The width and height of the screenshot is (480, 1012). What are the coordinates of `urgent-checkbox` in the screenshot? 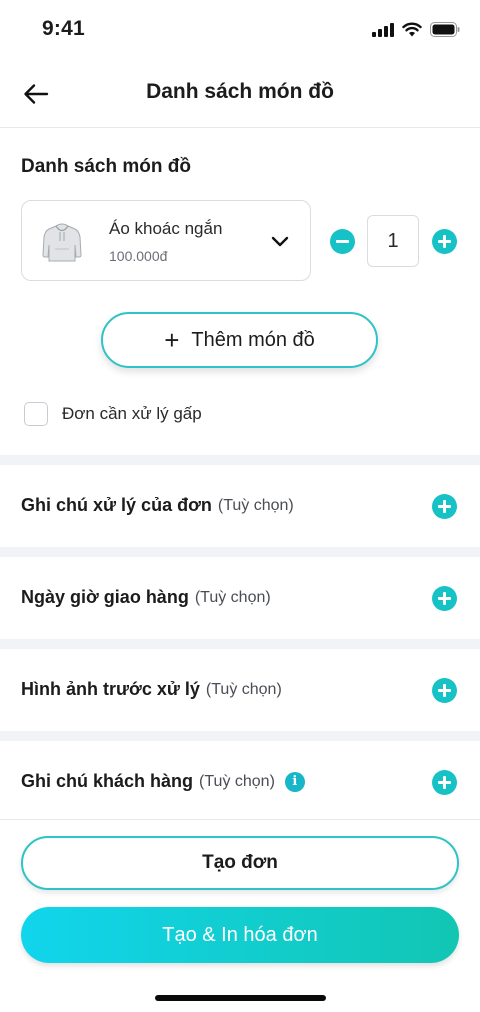 It's located at (36, 414).